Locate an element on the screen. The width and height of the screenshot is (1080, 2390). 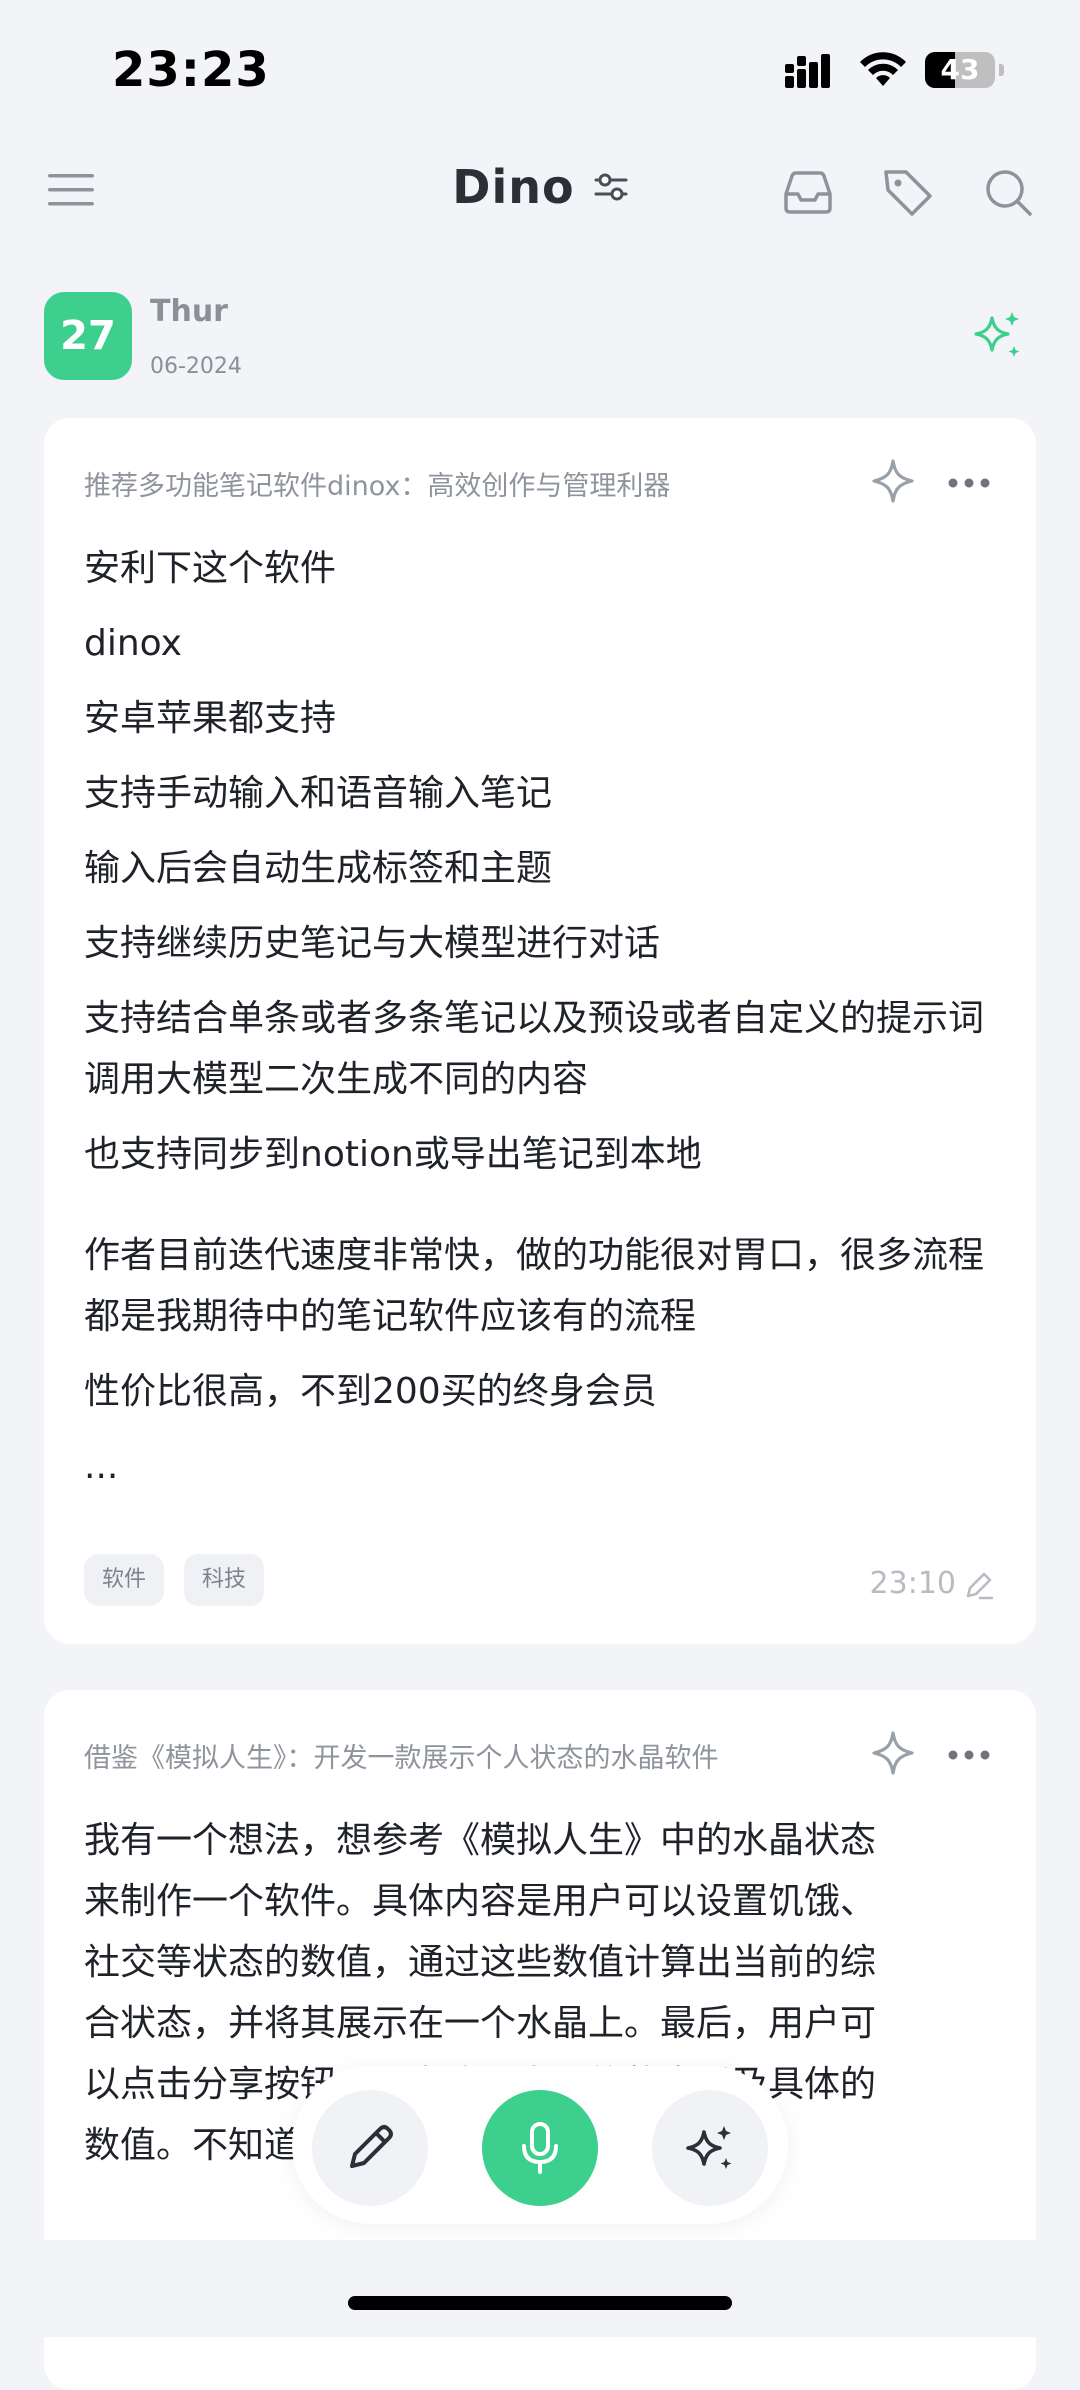
note-line: 也支持同步到notion或导出笔记到本地 is located at coordinates (393, 1154).